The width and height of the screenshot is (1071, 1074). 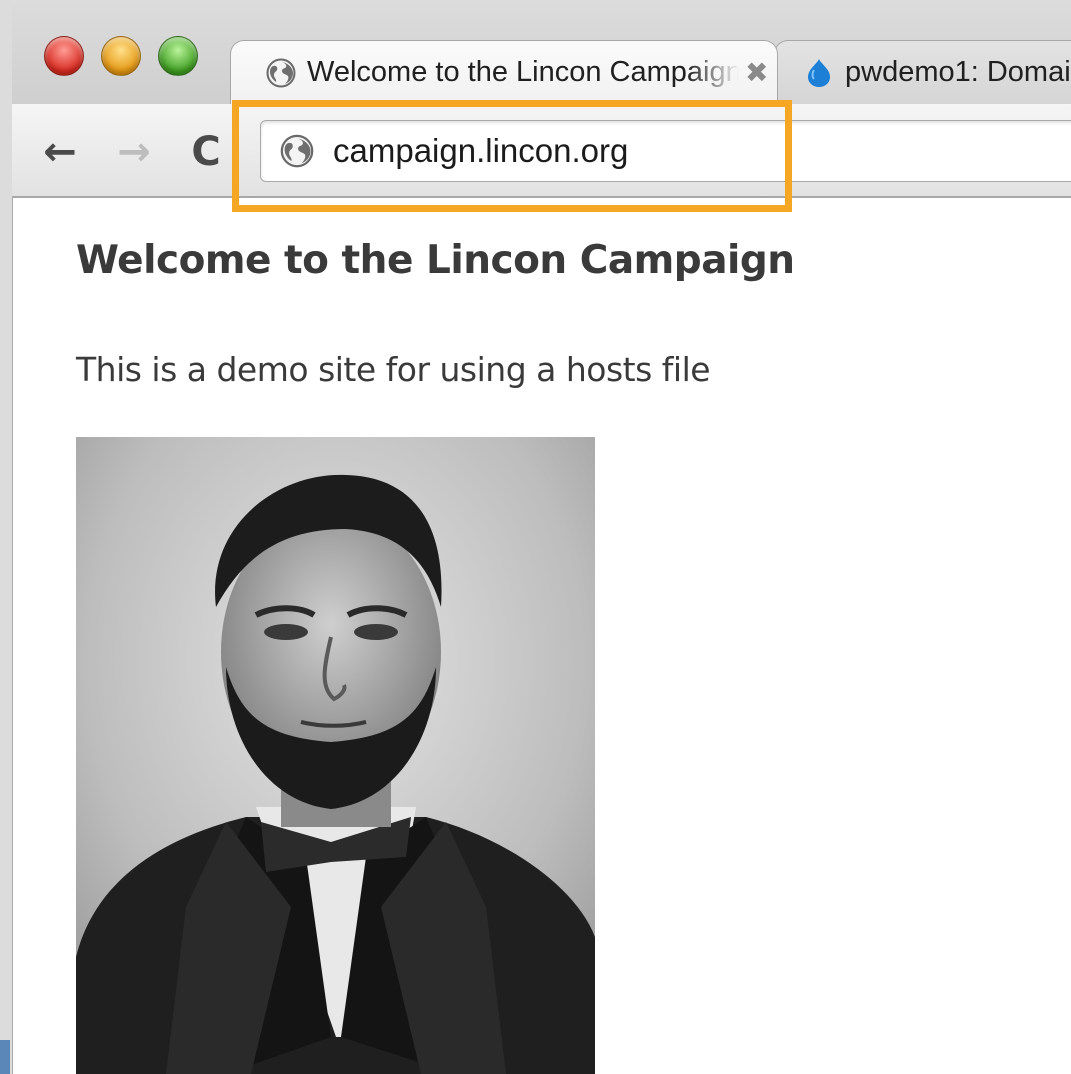 I want to click on back-button: ←, so click(x=60, y=152).